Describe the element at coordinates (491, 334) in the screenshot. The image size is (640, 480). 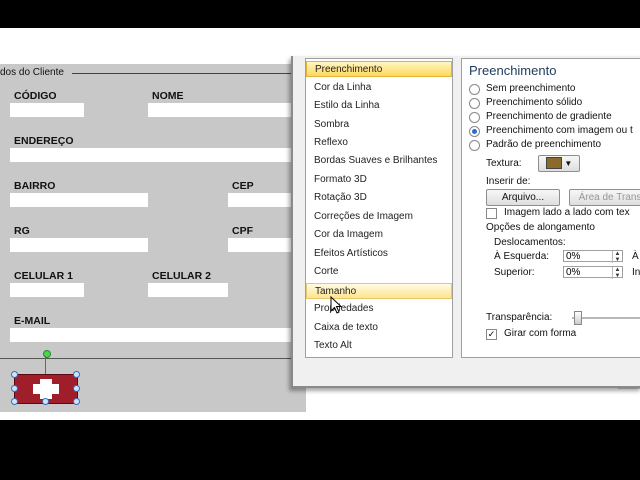
I see `rotate-with-shape-checkbox: ✓` at that location.